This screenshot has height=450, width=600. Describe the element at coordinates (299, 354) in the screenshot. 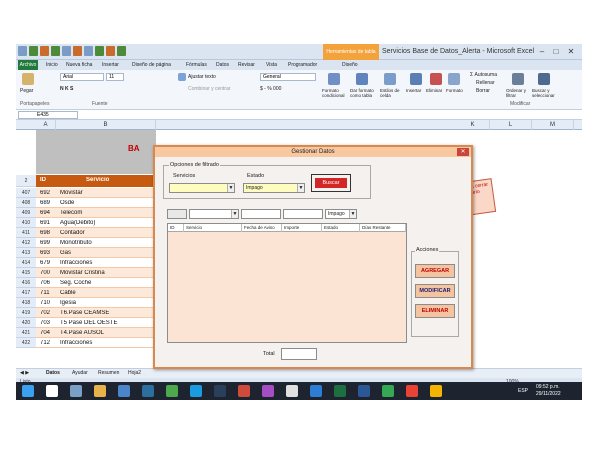

I see `total-field` at that location.